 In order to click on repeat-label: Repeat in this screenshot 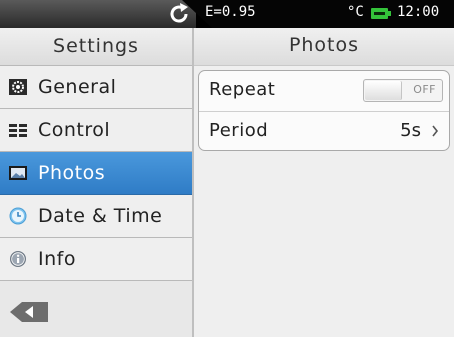, I will do `click(242, 89)`.